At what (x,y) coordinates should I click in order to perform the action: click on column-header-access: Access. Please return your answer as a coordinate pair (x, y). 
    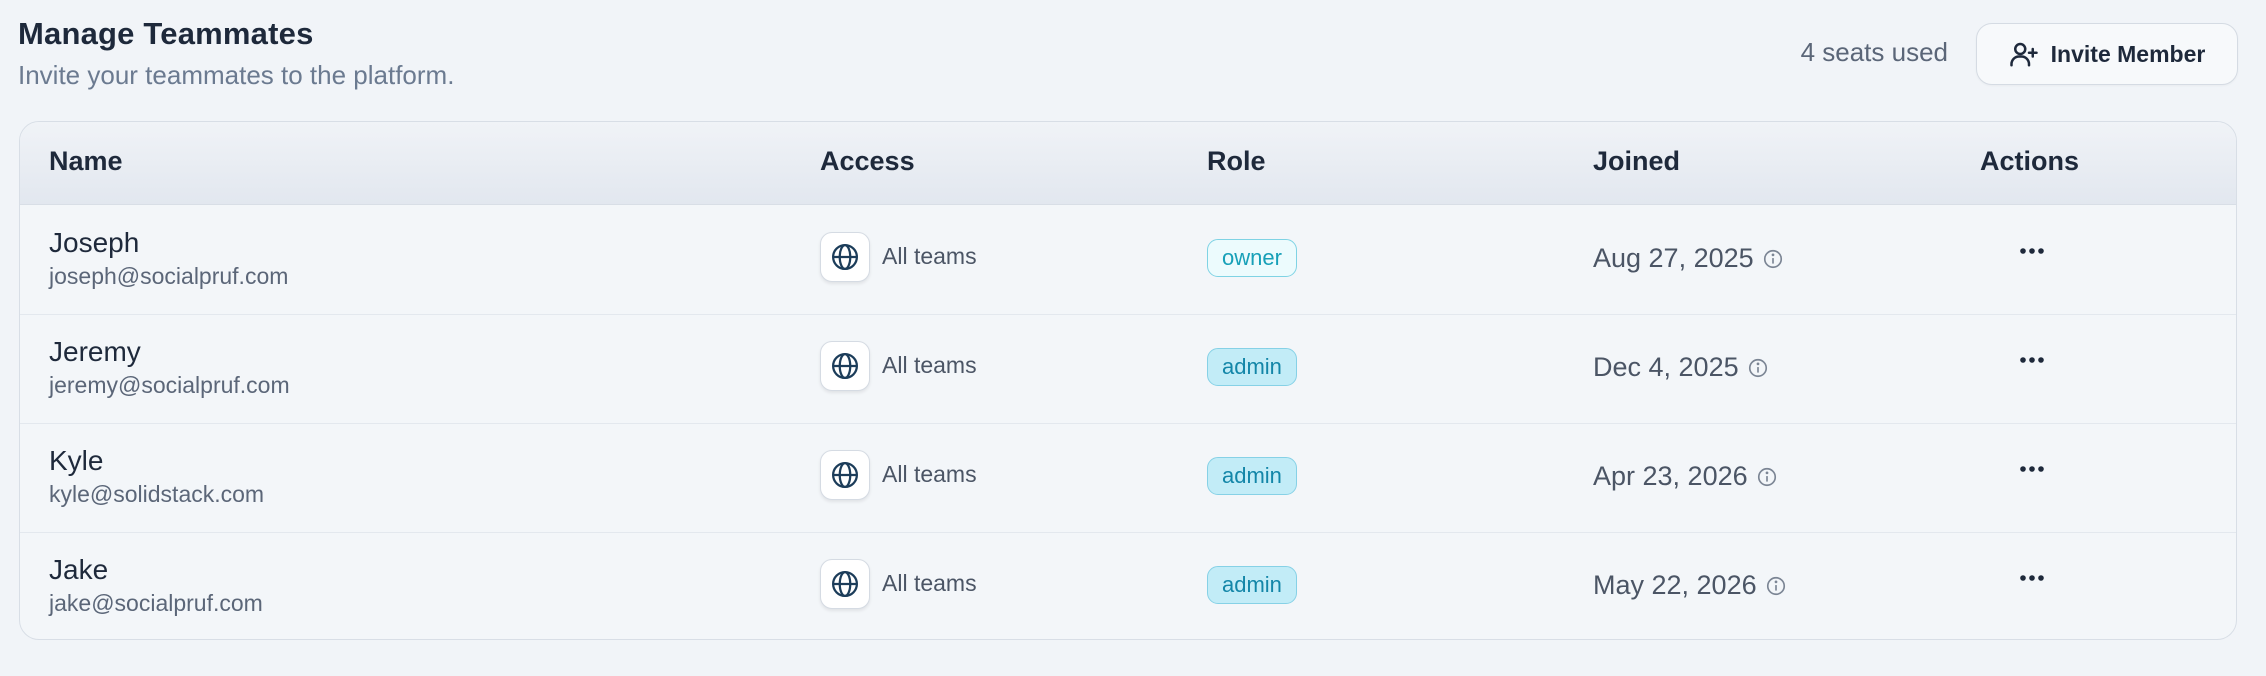
    Looking at the image, I should click on (867, 161).